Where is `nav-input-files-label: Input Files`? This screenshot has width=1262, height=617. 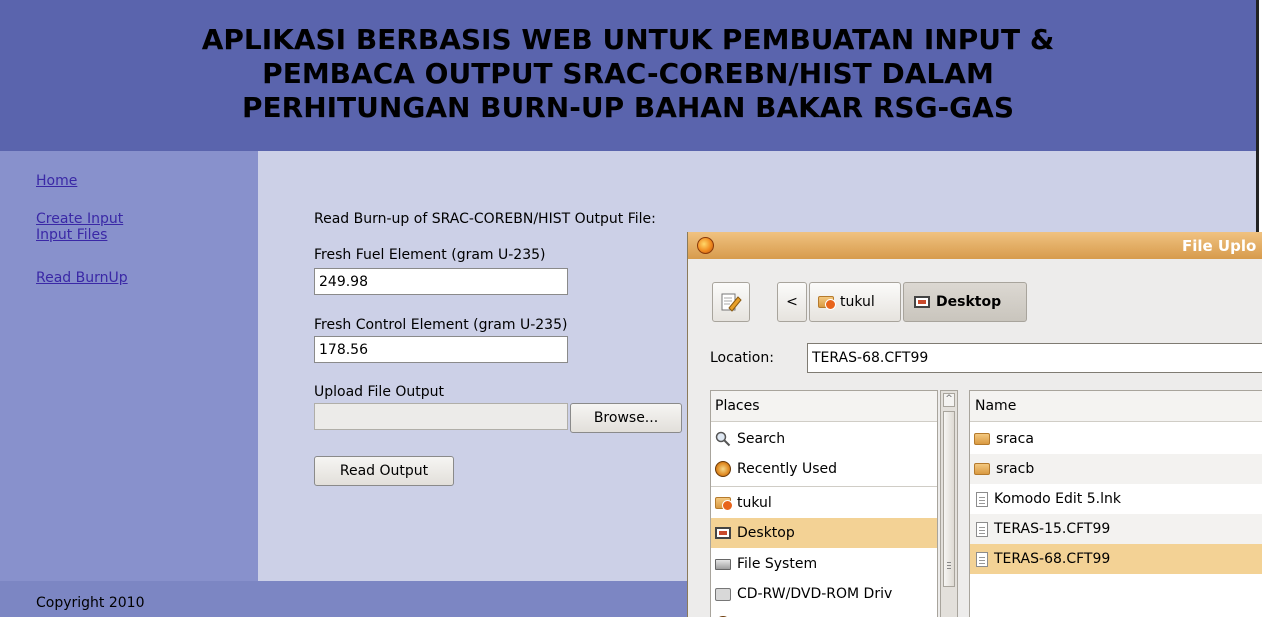
nav-input-files-label: Input Files is located at coordinates (72, 235).